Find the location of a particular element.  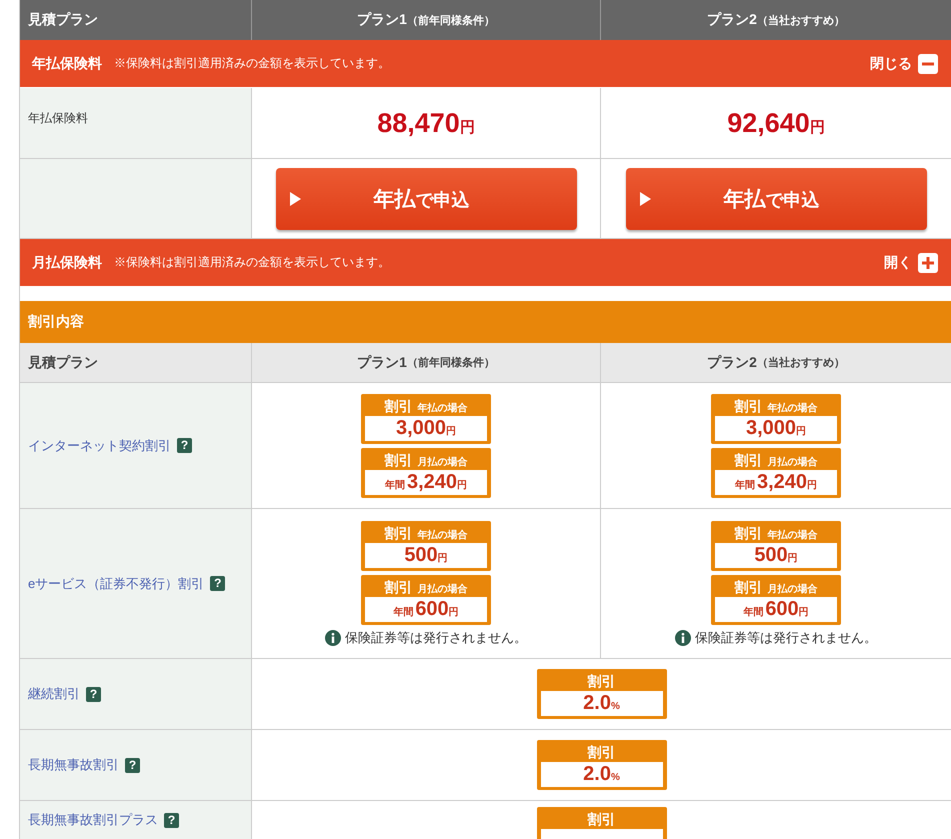

section-title: 月払保険料 is located at coordinates (67, 263).